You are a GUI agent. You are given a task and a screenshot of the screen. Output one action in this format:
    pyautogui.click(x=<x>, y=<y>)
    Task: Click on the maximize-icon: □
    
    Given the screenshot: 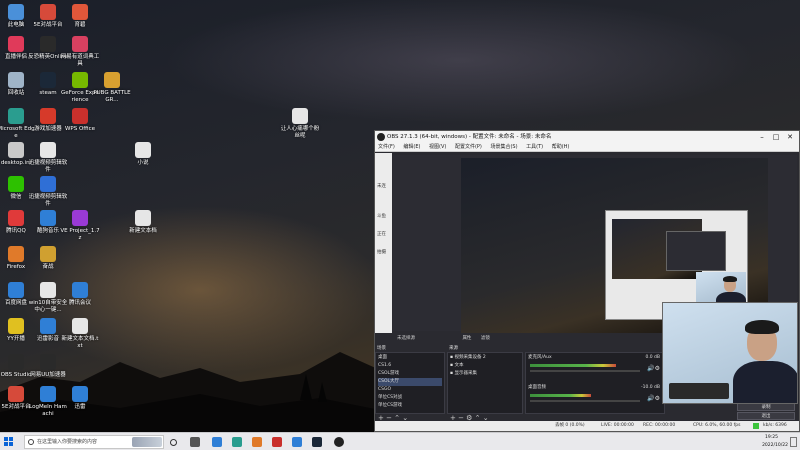 What is the action you would take?
    pyautogui.click(x=776, y=137)
    